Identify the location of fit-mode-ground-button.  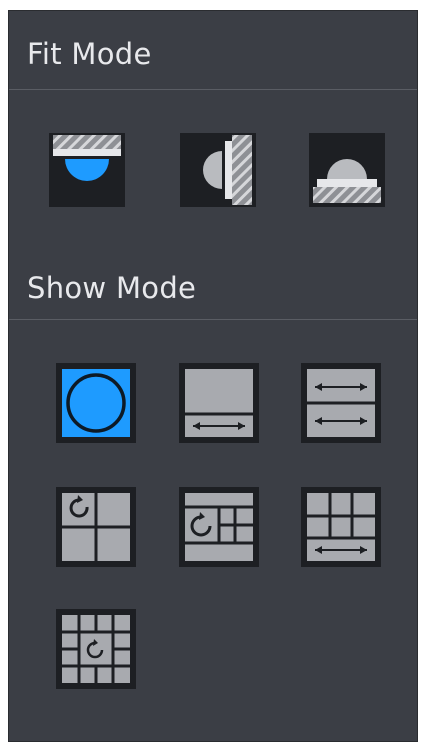
(347, 170).